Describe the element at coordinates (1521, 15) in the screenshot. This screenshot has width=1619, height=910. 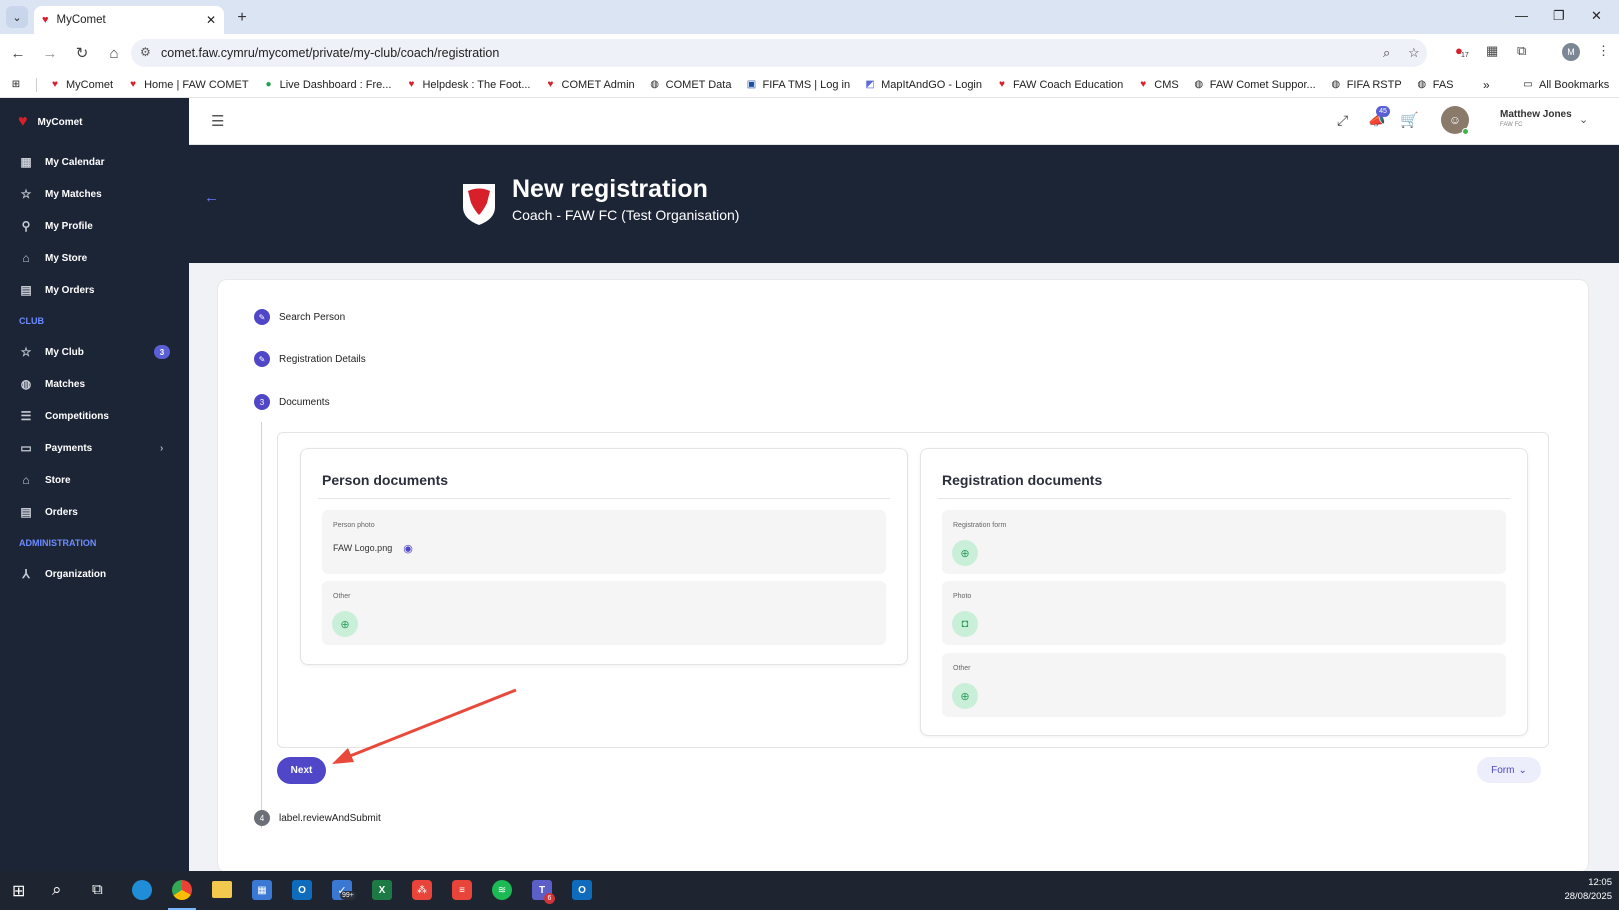
I see `minimize-icon: —` at that location.